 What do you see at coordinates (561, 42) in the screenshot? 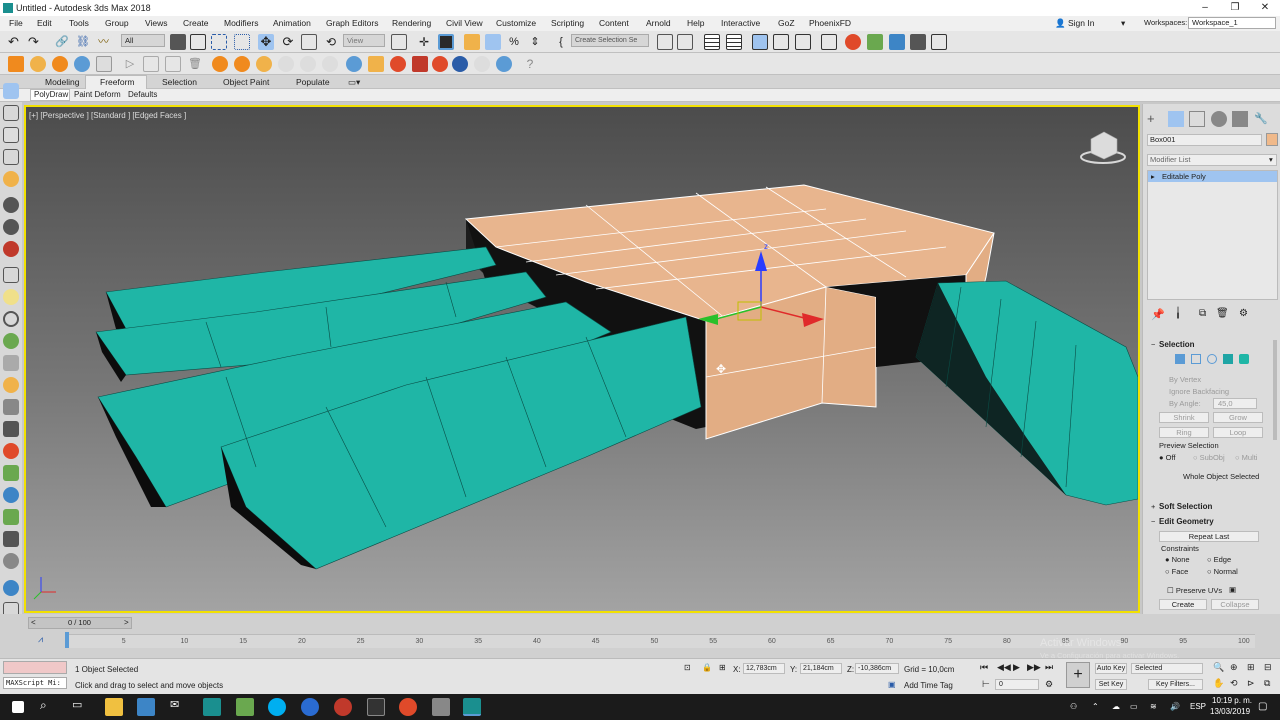
I see `edit-named-sets-icon: {` at bounding box center [561, 42].